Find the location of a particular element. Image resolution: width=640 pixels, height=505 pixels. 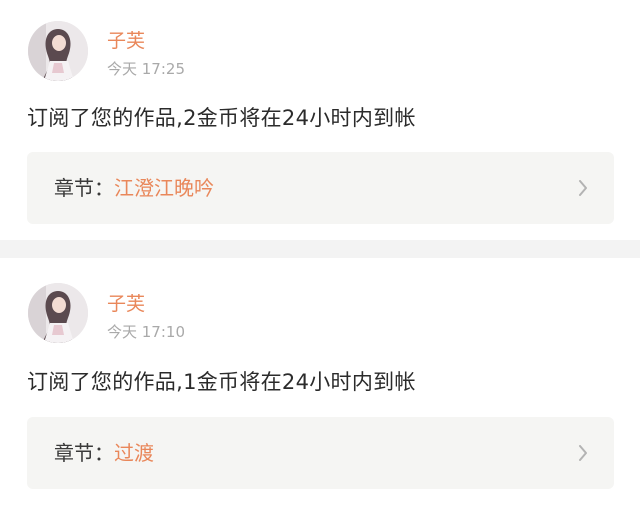

notification-message: 订阅了您的作品,1金币将在24小时内到帐 is located at coordinates (221, 382).